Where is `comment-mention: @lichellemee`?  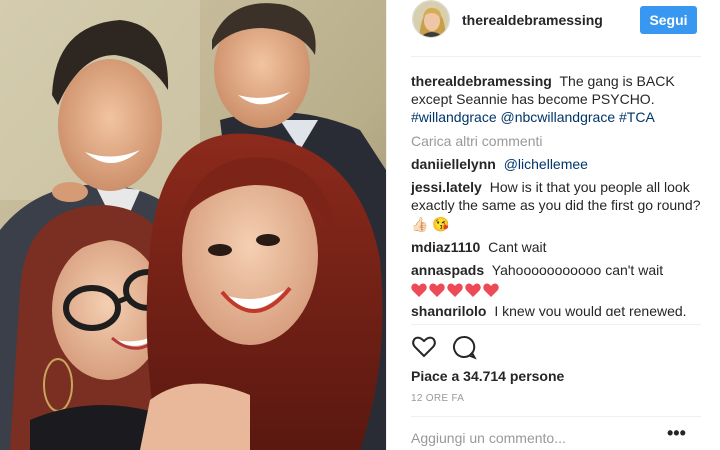 comment-mention: @lichellemee is located at coordinates (546, 164).